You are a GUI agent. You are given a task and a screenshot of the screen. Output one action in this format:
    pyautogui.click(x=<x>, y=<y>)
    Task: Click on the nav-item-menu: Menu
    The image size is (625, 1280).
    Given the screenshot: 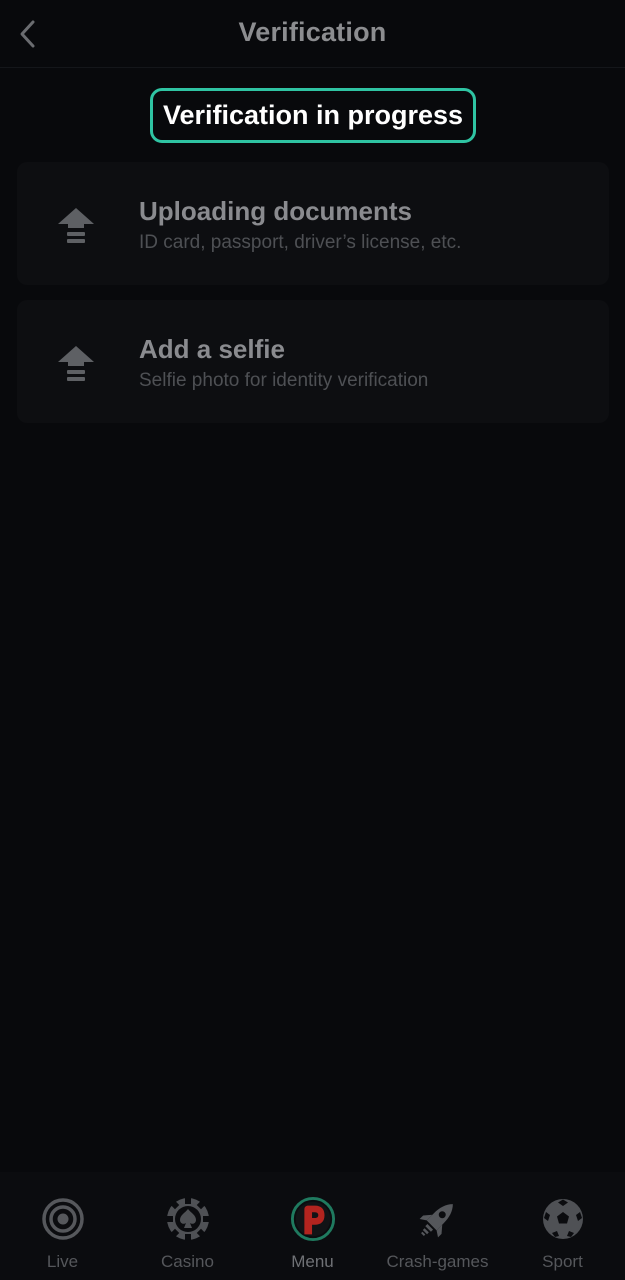 What is the action you would take?
    pyautogui.click(x=312, y=1226)
    